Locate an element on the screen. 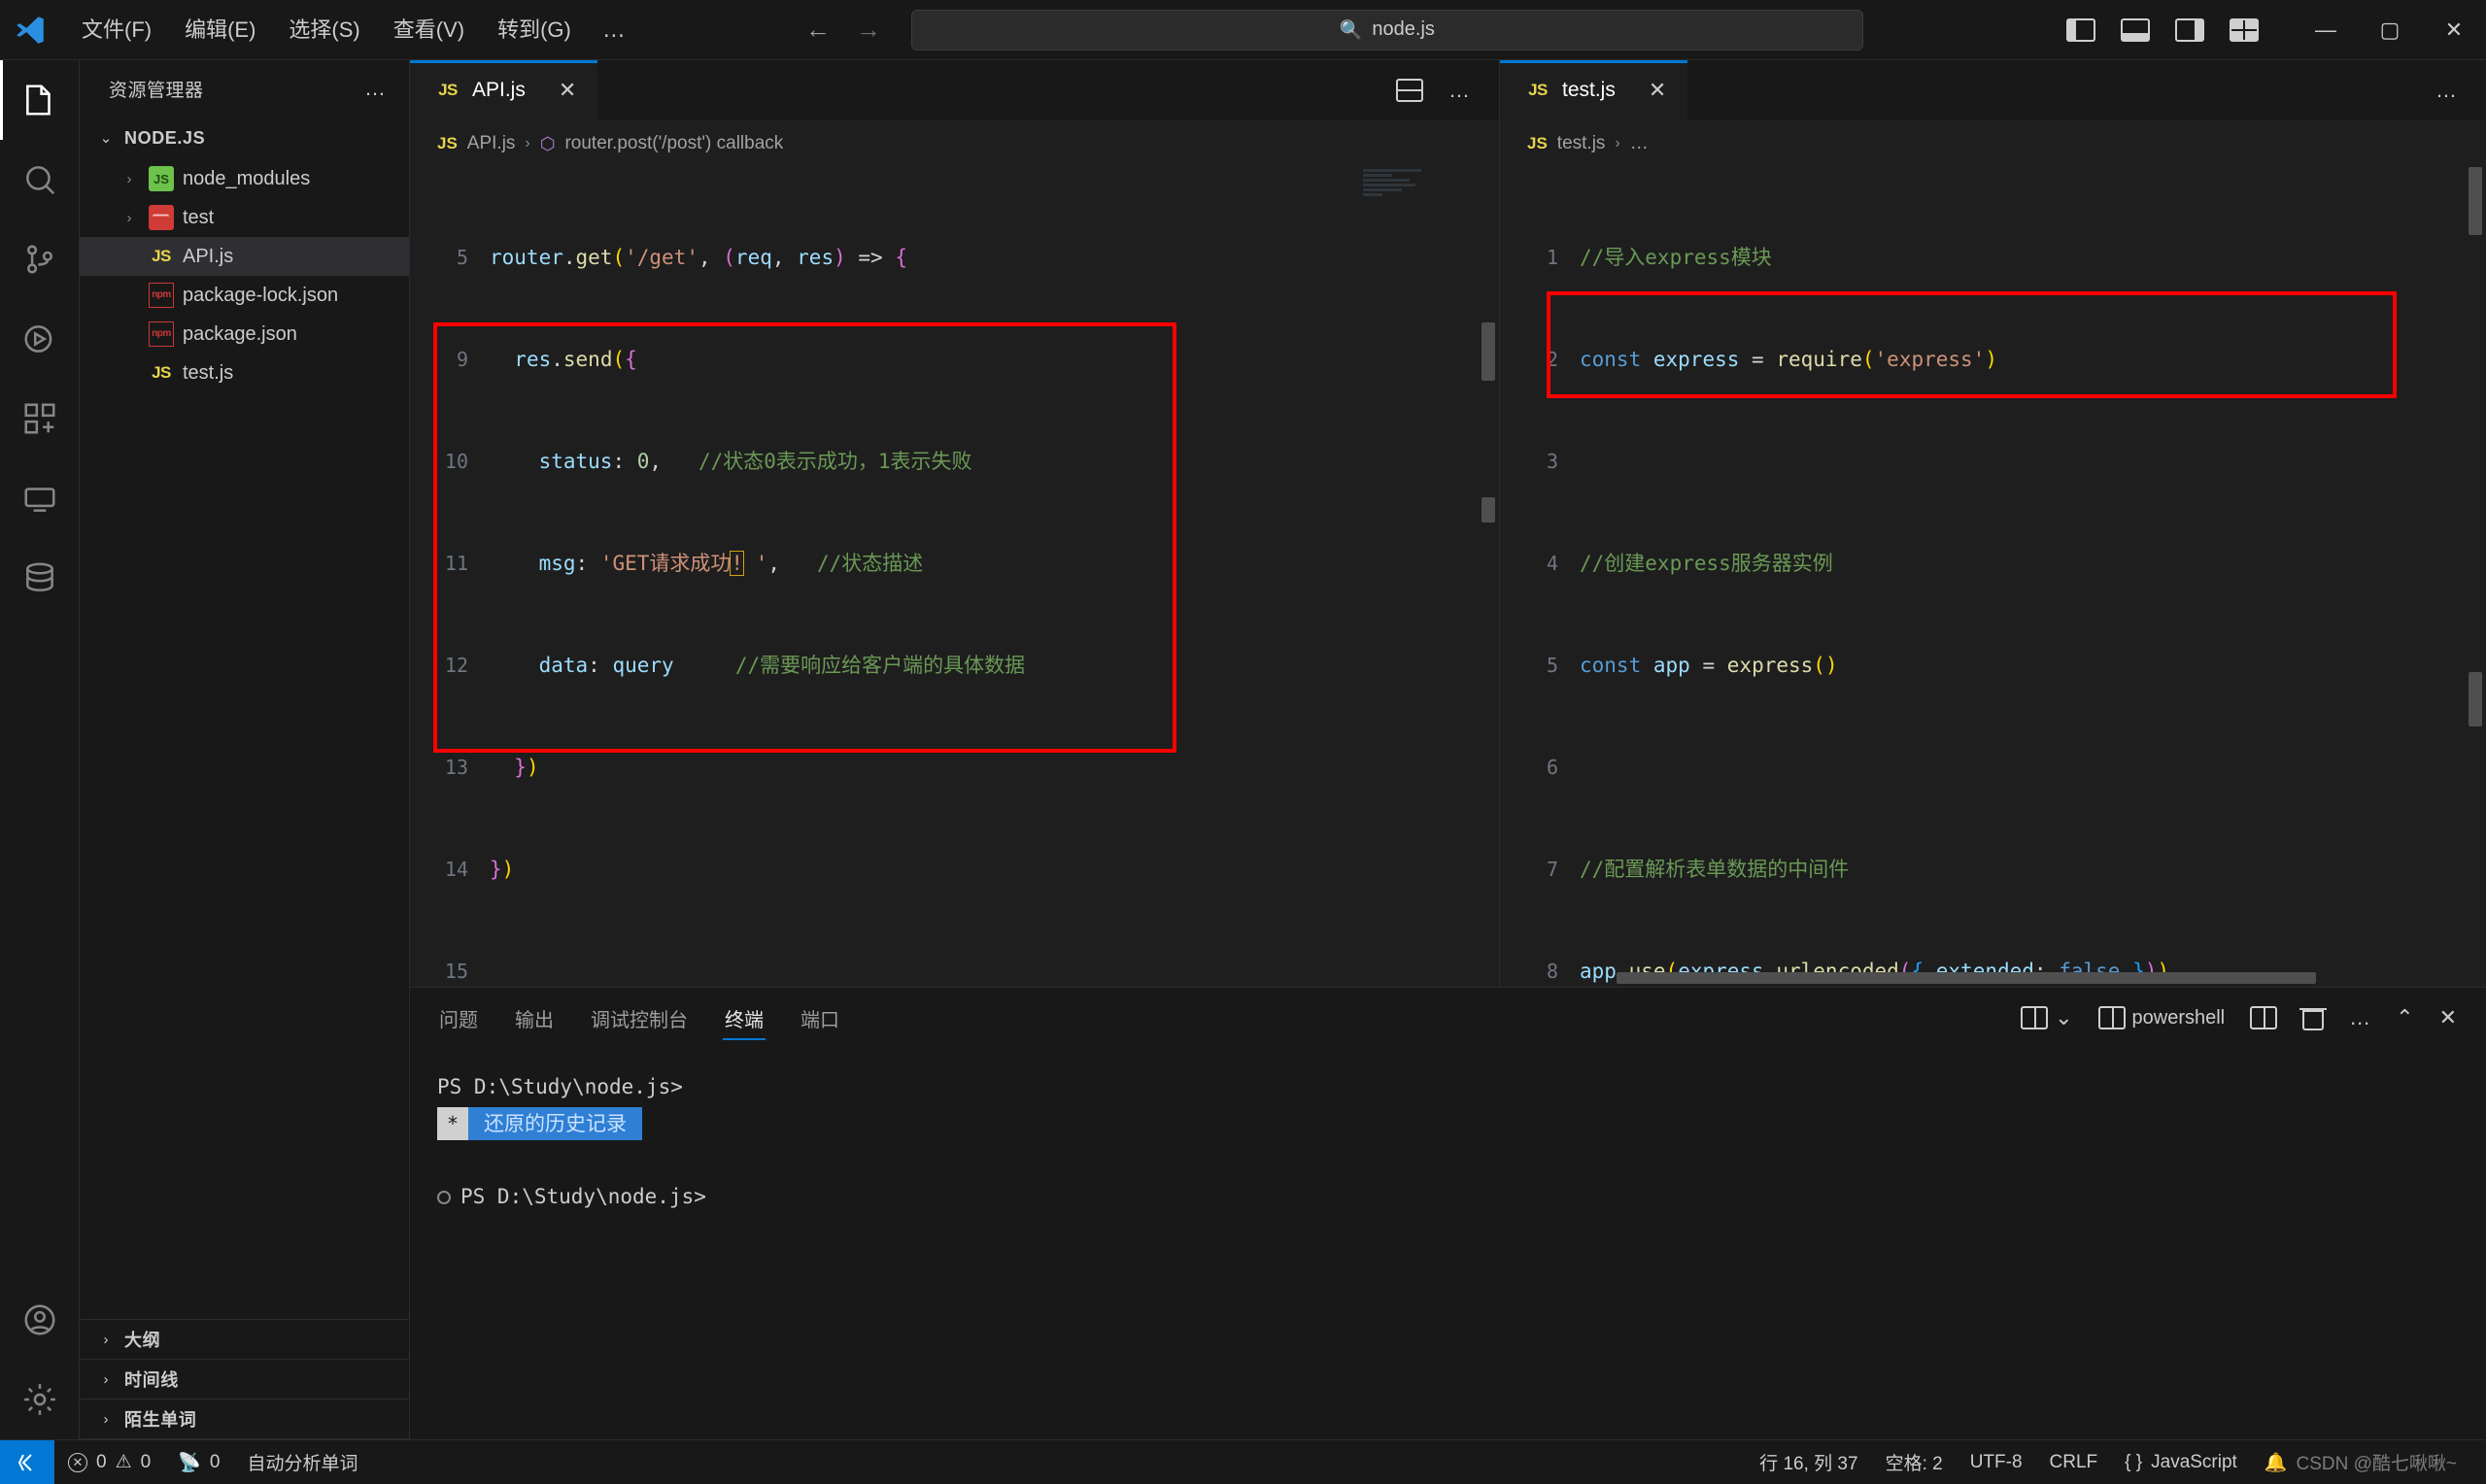 The height and width of the screenshot is (1484, 2486). maximize-panel-icon: ⌃ is located at coordinates (2404, 1017).